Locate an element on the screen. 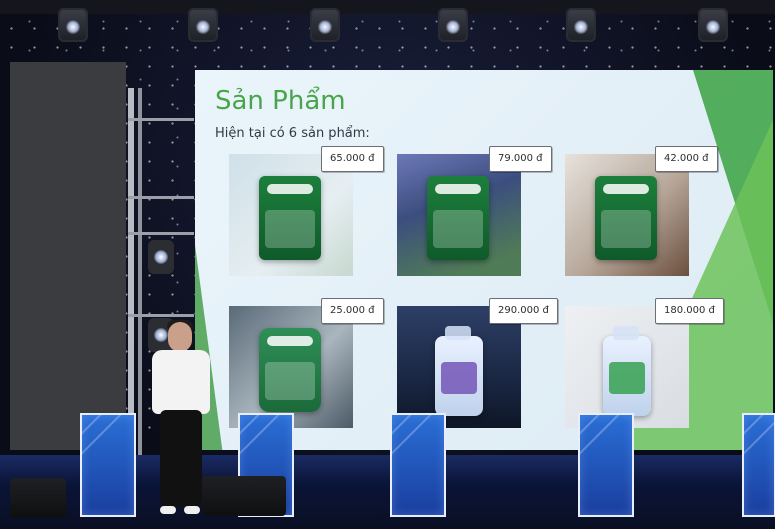 Image resolution: width=775 pixels, height=529 pixels. lighting-truss is located at coordinates (387, 7).